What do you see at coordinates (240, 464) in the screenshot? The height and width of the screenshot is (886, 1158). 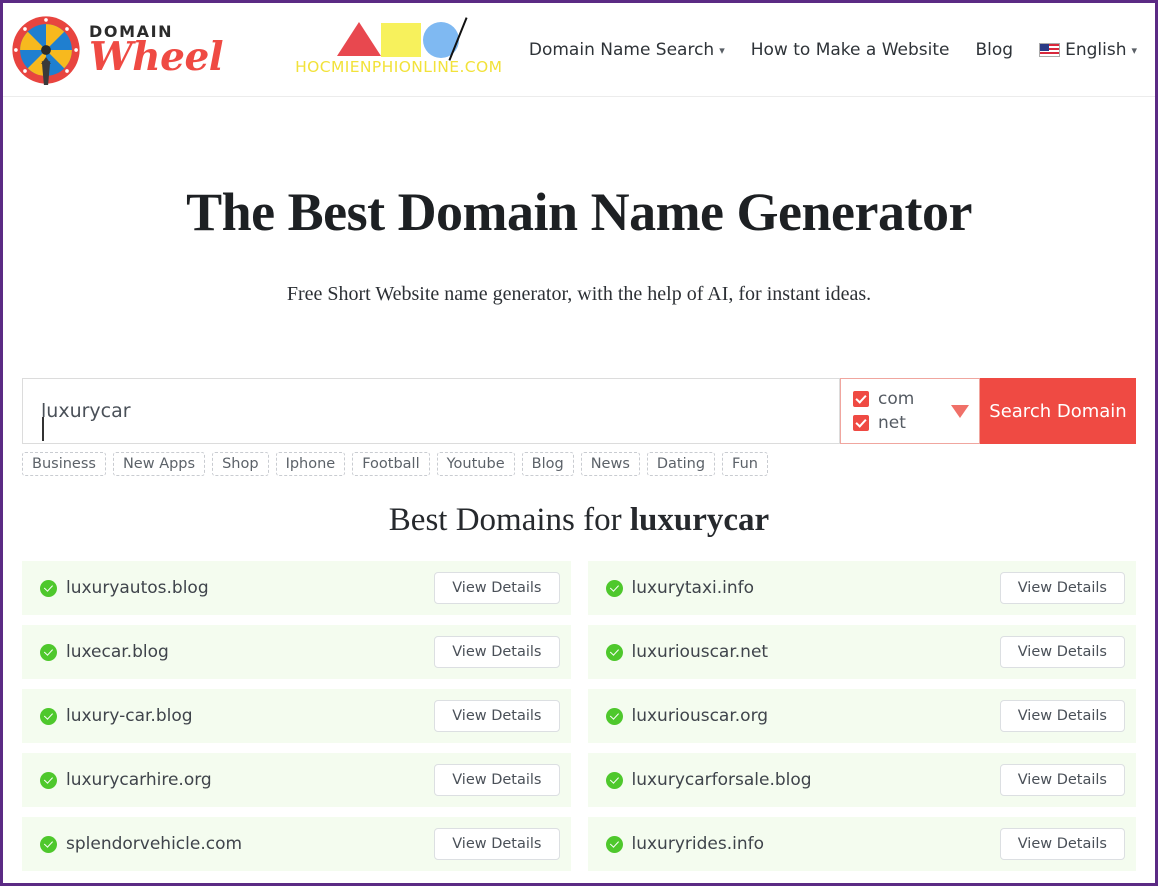 I see `tag-shop: Shop` at bounding box center [240, 464].